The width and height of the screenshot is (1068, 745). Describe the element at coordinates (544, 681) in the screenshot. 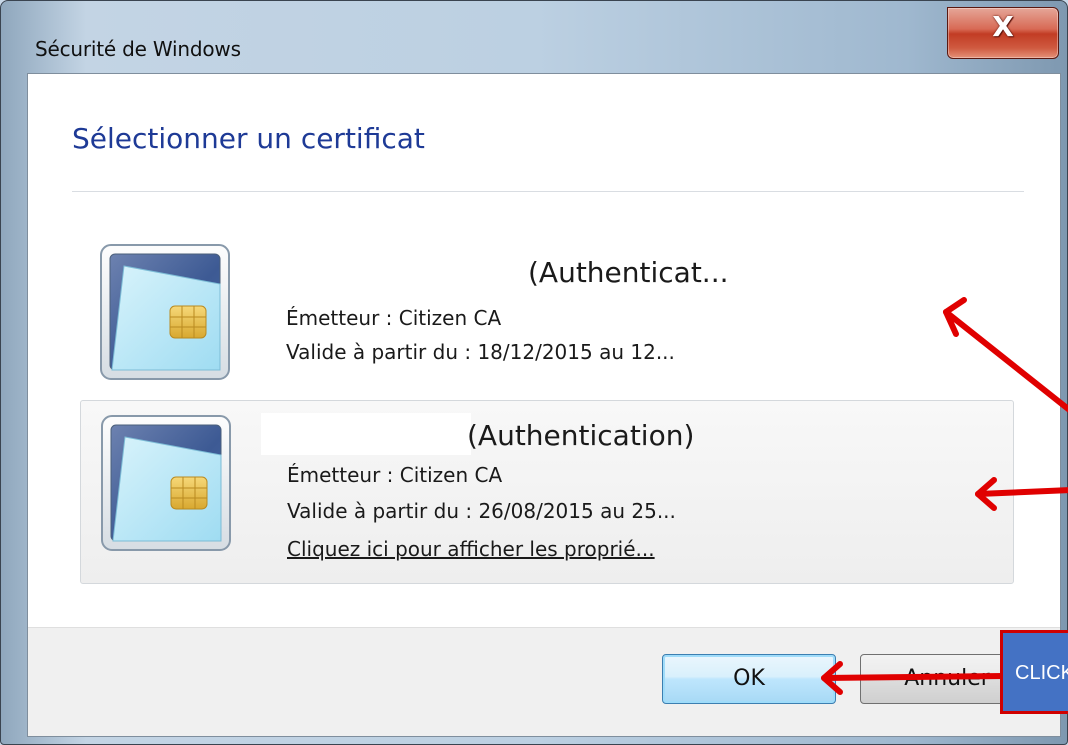

I see `dialog-footer: OK Annuler` at that location.